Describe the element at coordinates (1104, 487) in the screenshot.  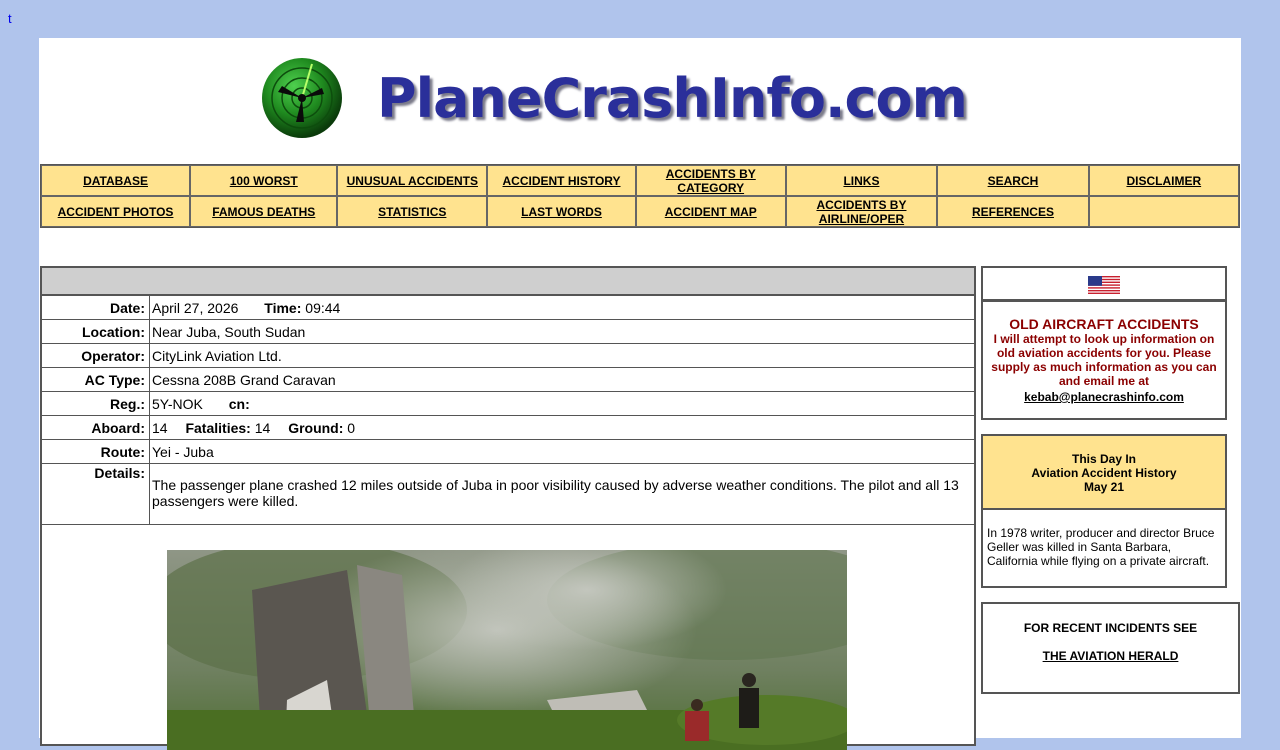
I see `this-day-line3: May 21` at that location.